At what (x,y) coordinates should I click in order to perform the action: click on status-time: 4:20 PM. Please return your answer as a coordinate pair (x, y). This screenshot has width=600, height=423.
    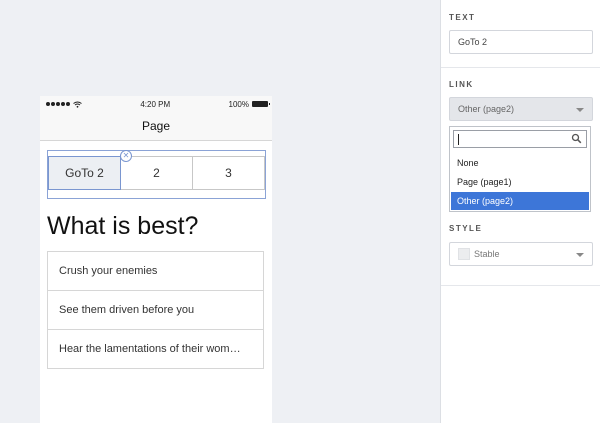
    Looking at the image, I should click on (155, 104).